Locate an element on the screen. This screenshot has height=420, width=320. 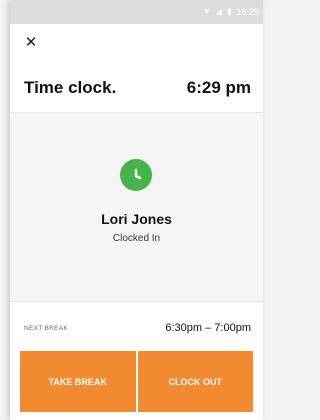
close-icon: ✕ is located at coordinates (31, 42).